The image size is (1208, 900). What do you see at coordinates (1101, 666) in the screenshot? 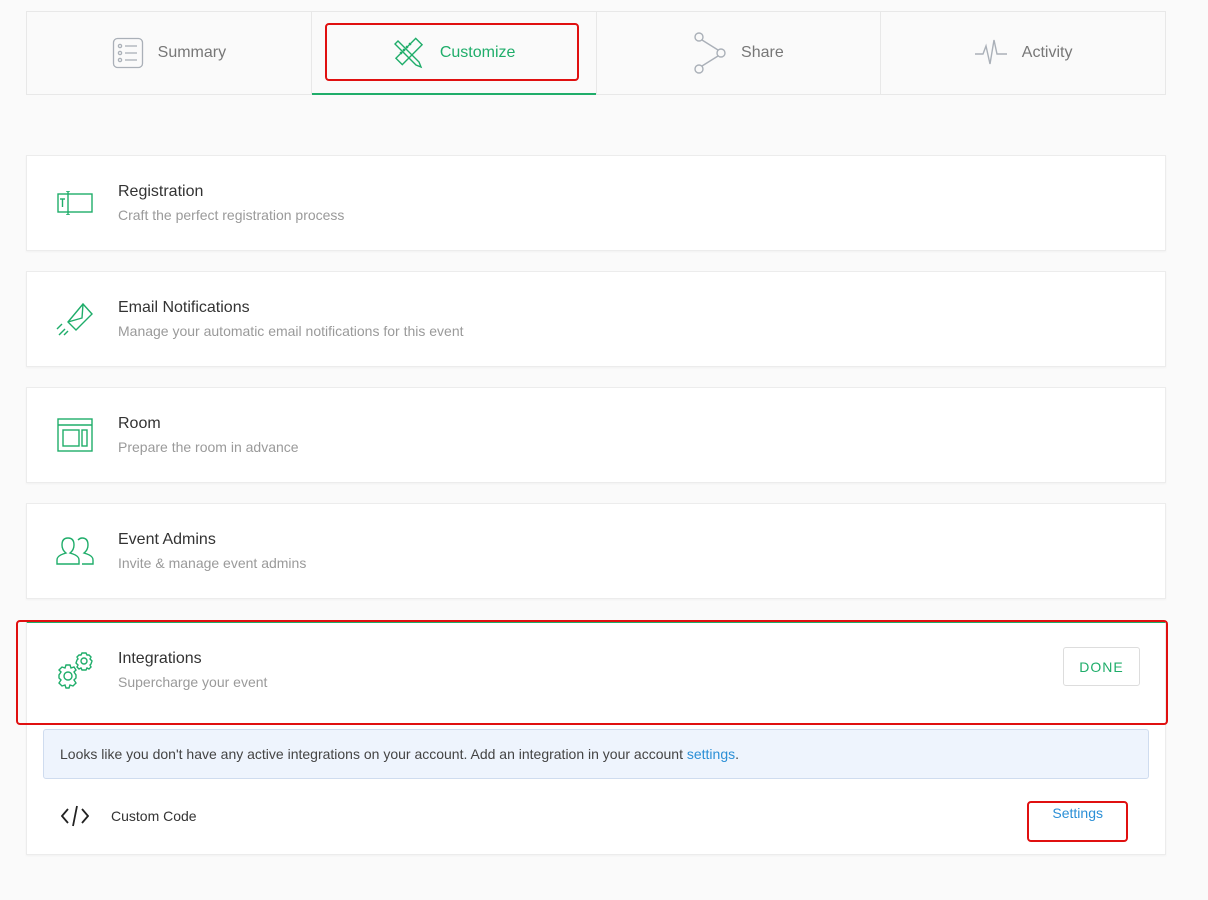
I see `done-button: DONE` at bounding box center [1101, 666].